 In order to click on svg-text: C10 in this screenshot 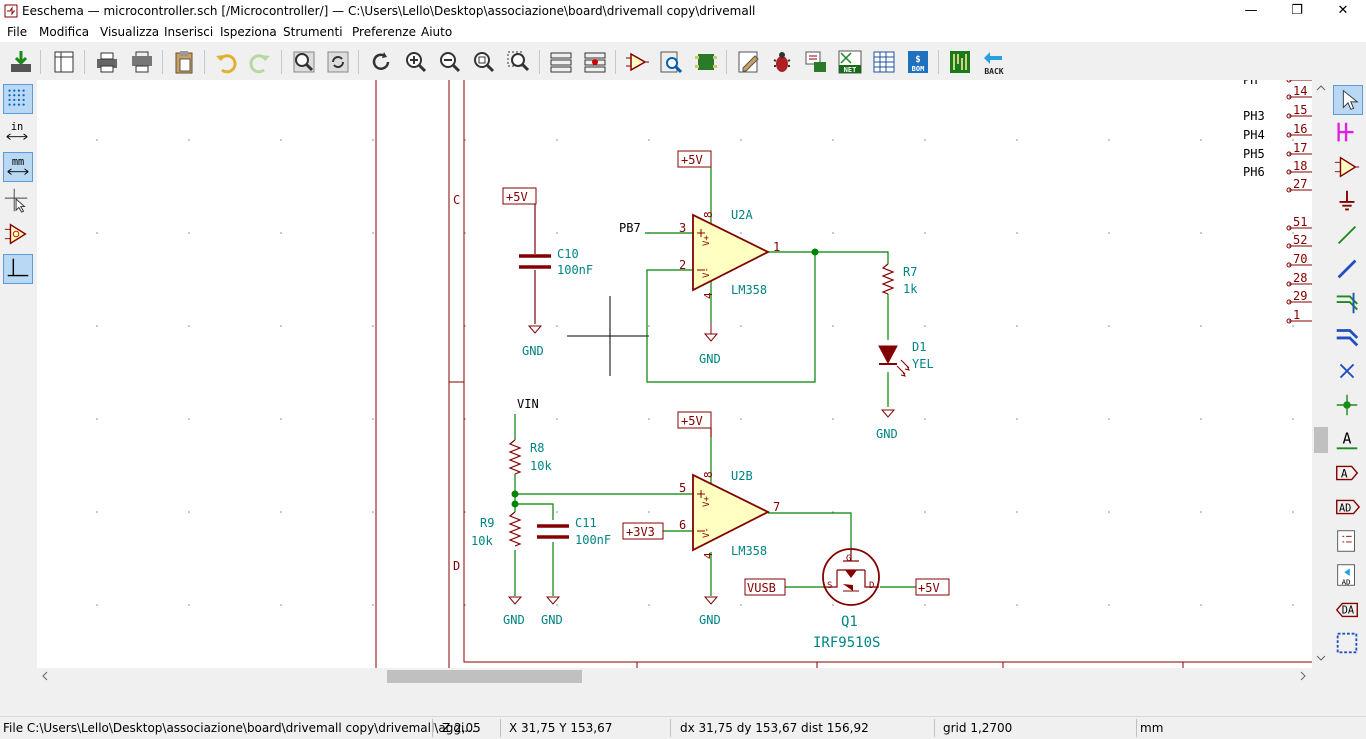, I will do `click(568, 254)`.